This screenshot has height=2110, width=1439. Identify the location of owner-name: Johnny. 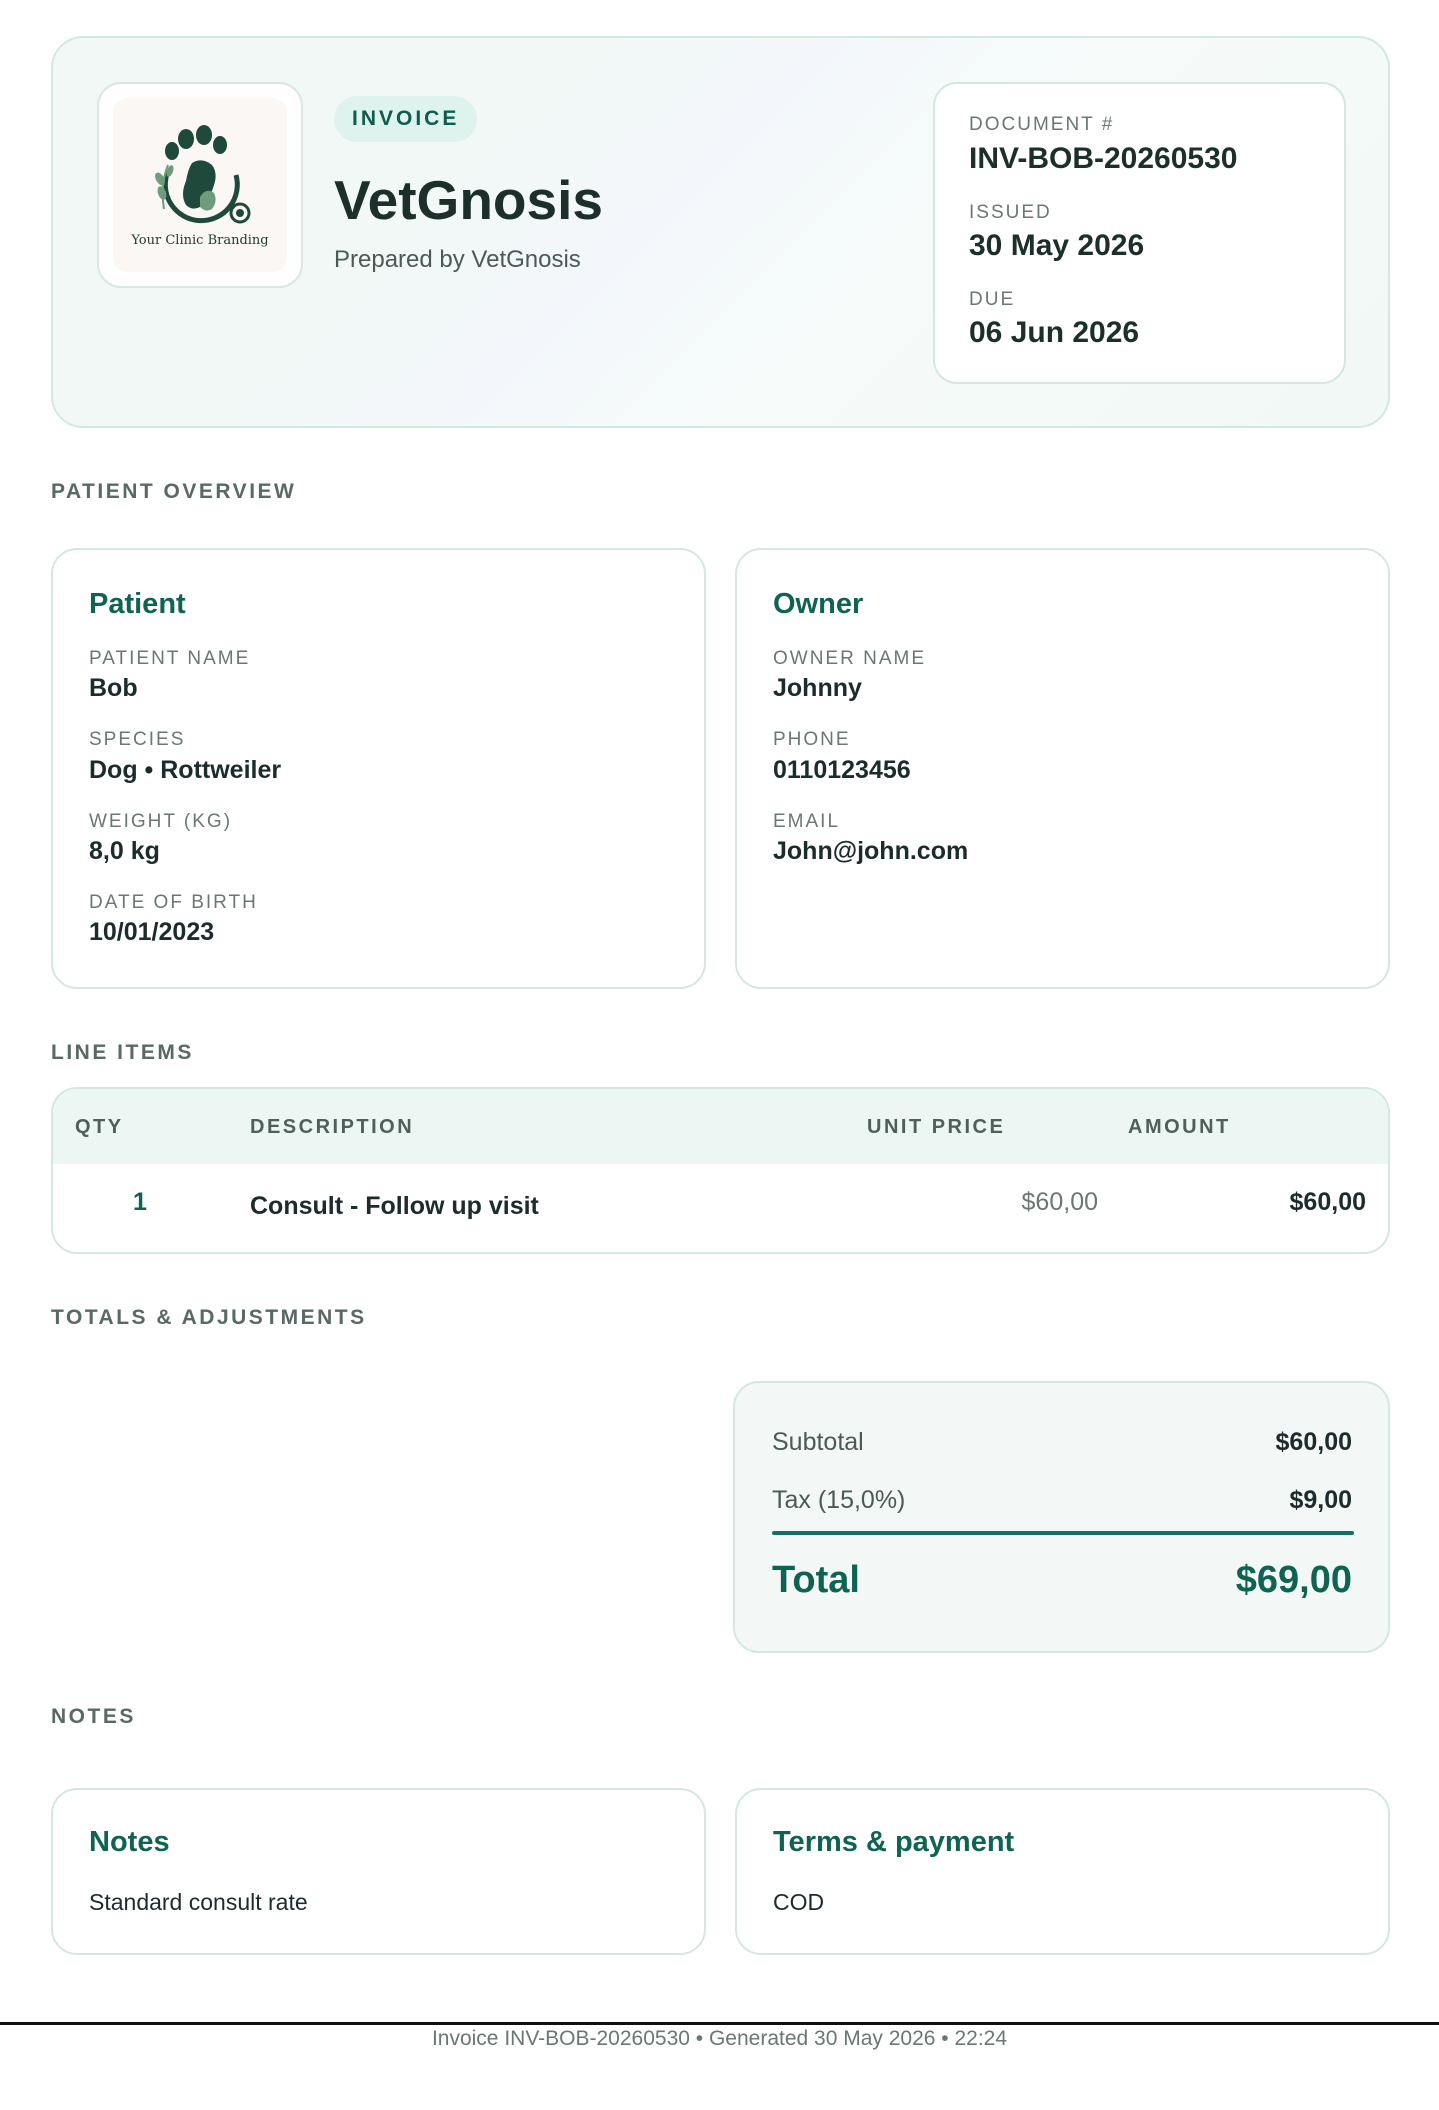
(817, 688).